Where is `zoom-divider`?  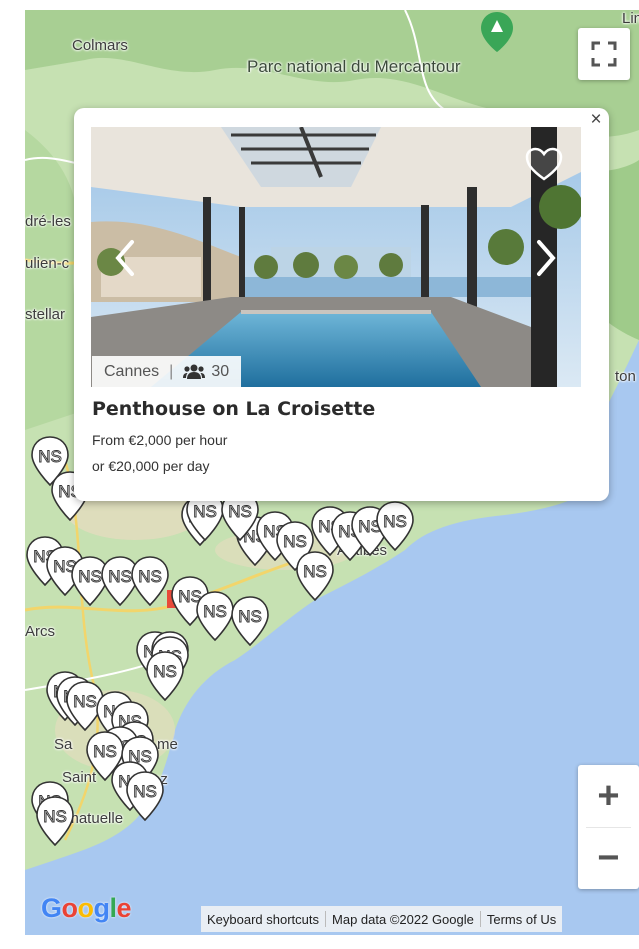 zoom-divider is located at coordinates (608, 827).